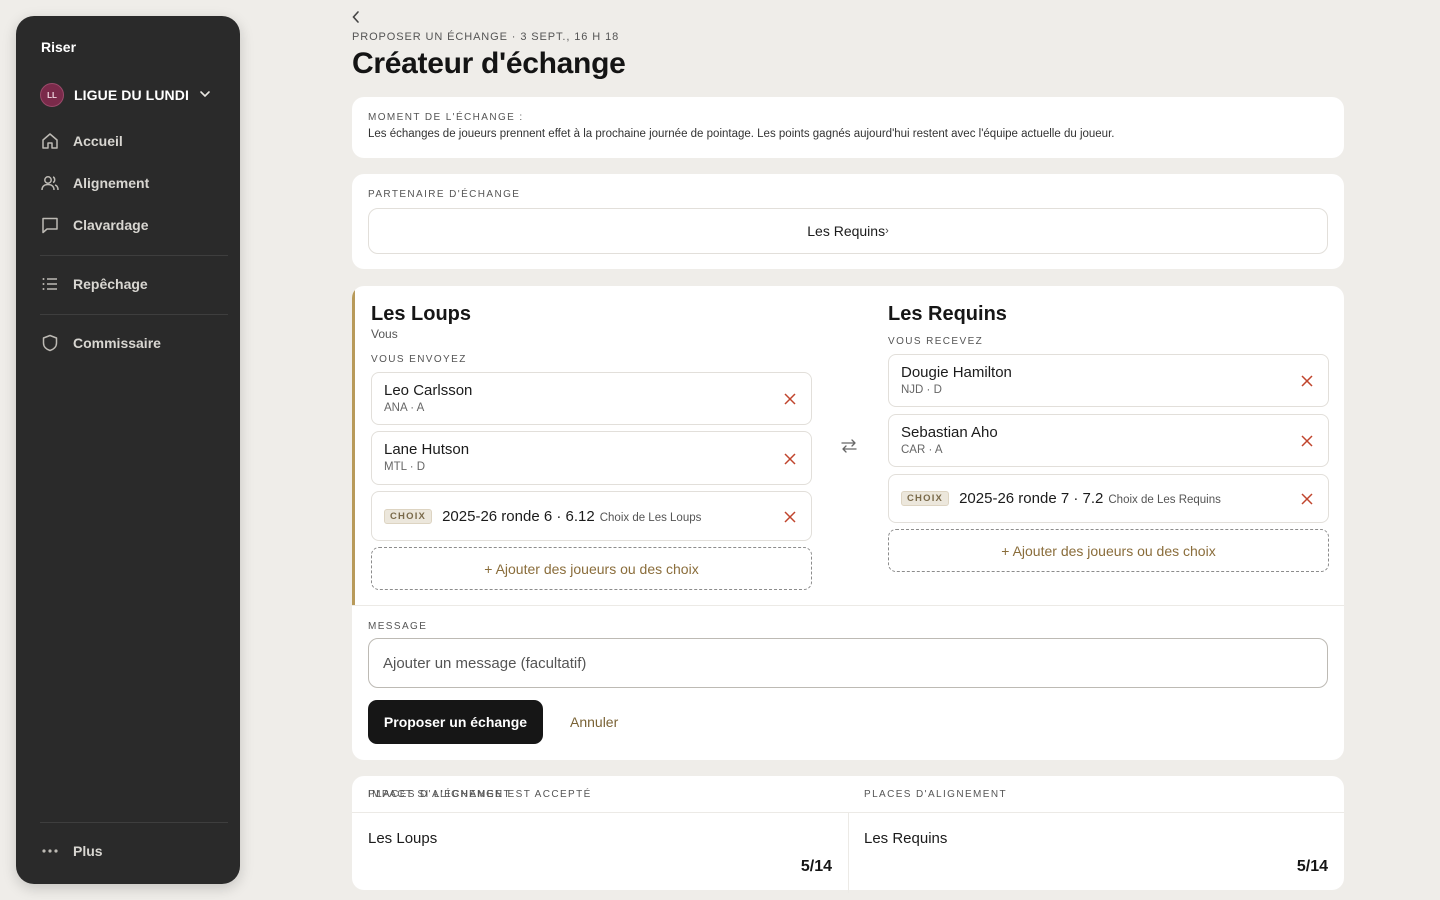 This screenshot has height=900, width=1440. Describe the element at coordinates (591, 458) in the screenshot. I see `asset-card: Lane Hutson MTL · D` at that location.